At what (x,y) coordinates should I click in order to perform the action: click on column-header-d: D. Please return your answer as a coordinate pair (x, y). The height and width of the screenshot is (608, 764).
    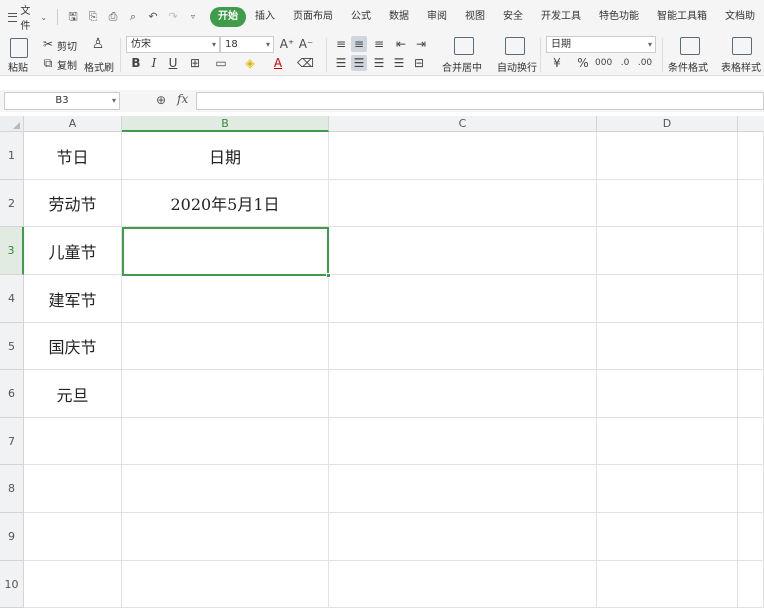
    Looking at the image, I should click on (667, 124).